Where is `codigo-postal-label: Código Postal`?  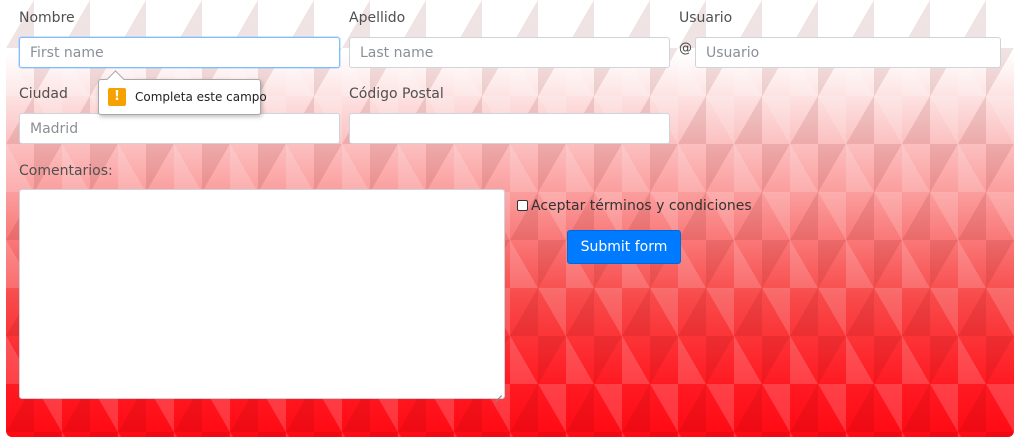 codigo-postal-label: Código Postal is located at coordinates (396, 94).